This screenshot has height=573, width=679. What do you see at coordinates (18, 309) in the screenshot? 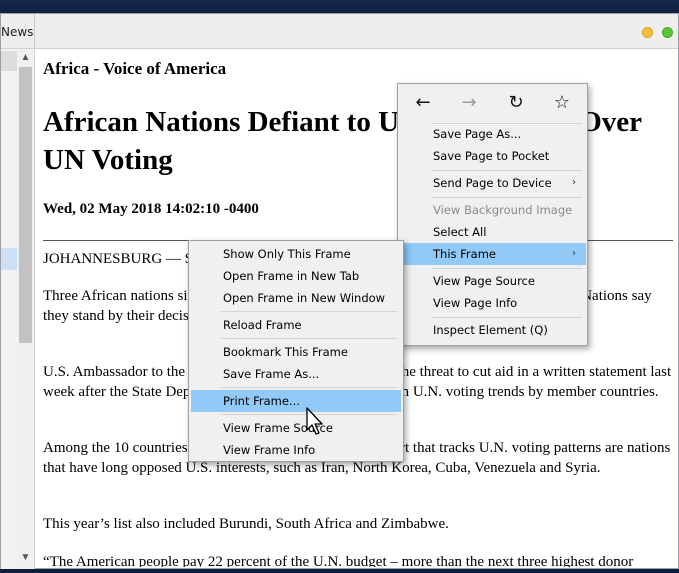
I see `feed-list-panel: ▲ ▼` at bounding box center [18, 309].